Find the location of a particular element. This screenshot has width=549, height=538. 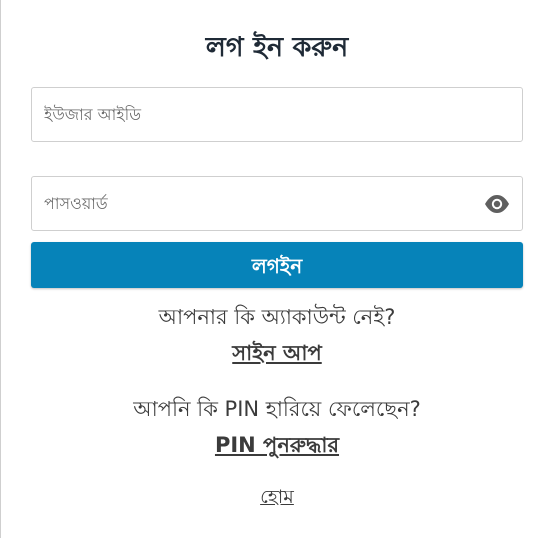

user-id-field is located at coordinates (277, 114).